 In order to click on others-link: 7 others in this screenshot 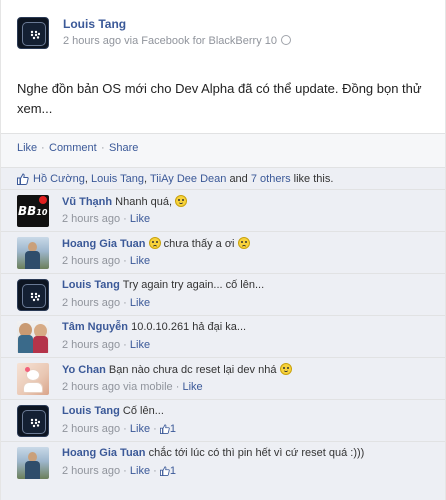, I will do `click(271, 179)`.